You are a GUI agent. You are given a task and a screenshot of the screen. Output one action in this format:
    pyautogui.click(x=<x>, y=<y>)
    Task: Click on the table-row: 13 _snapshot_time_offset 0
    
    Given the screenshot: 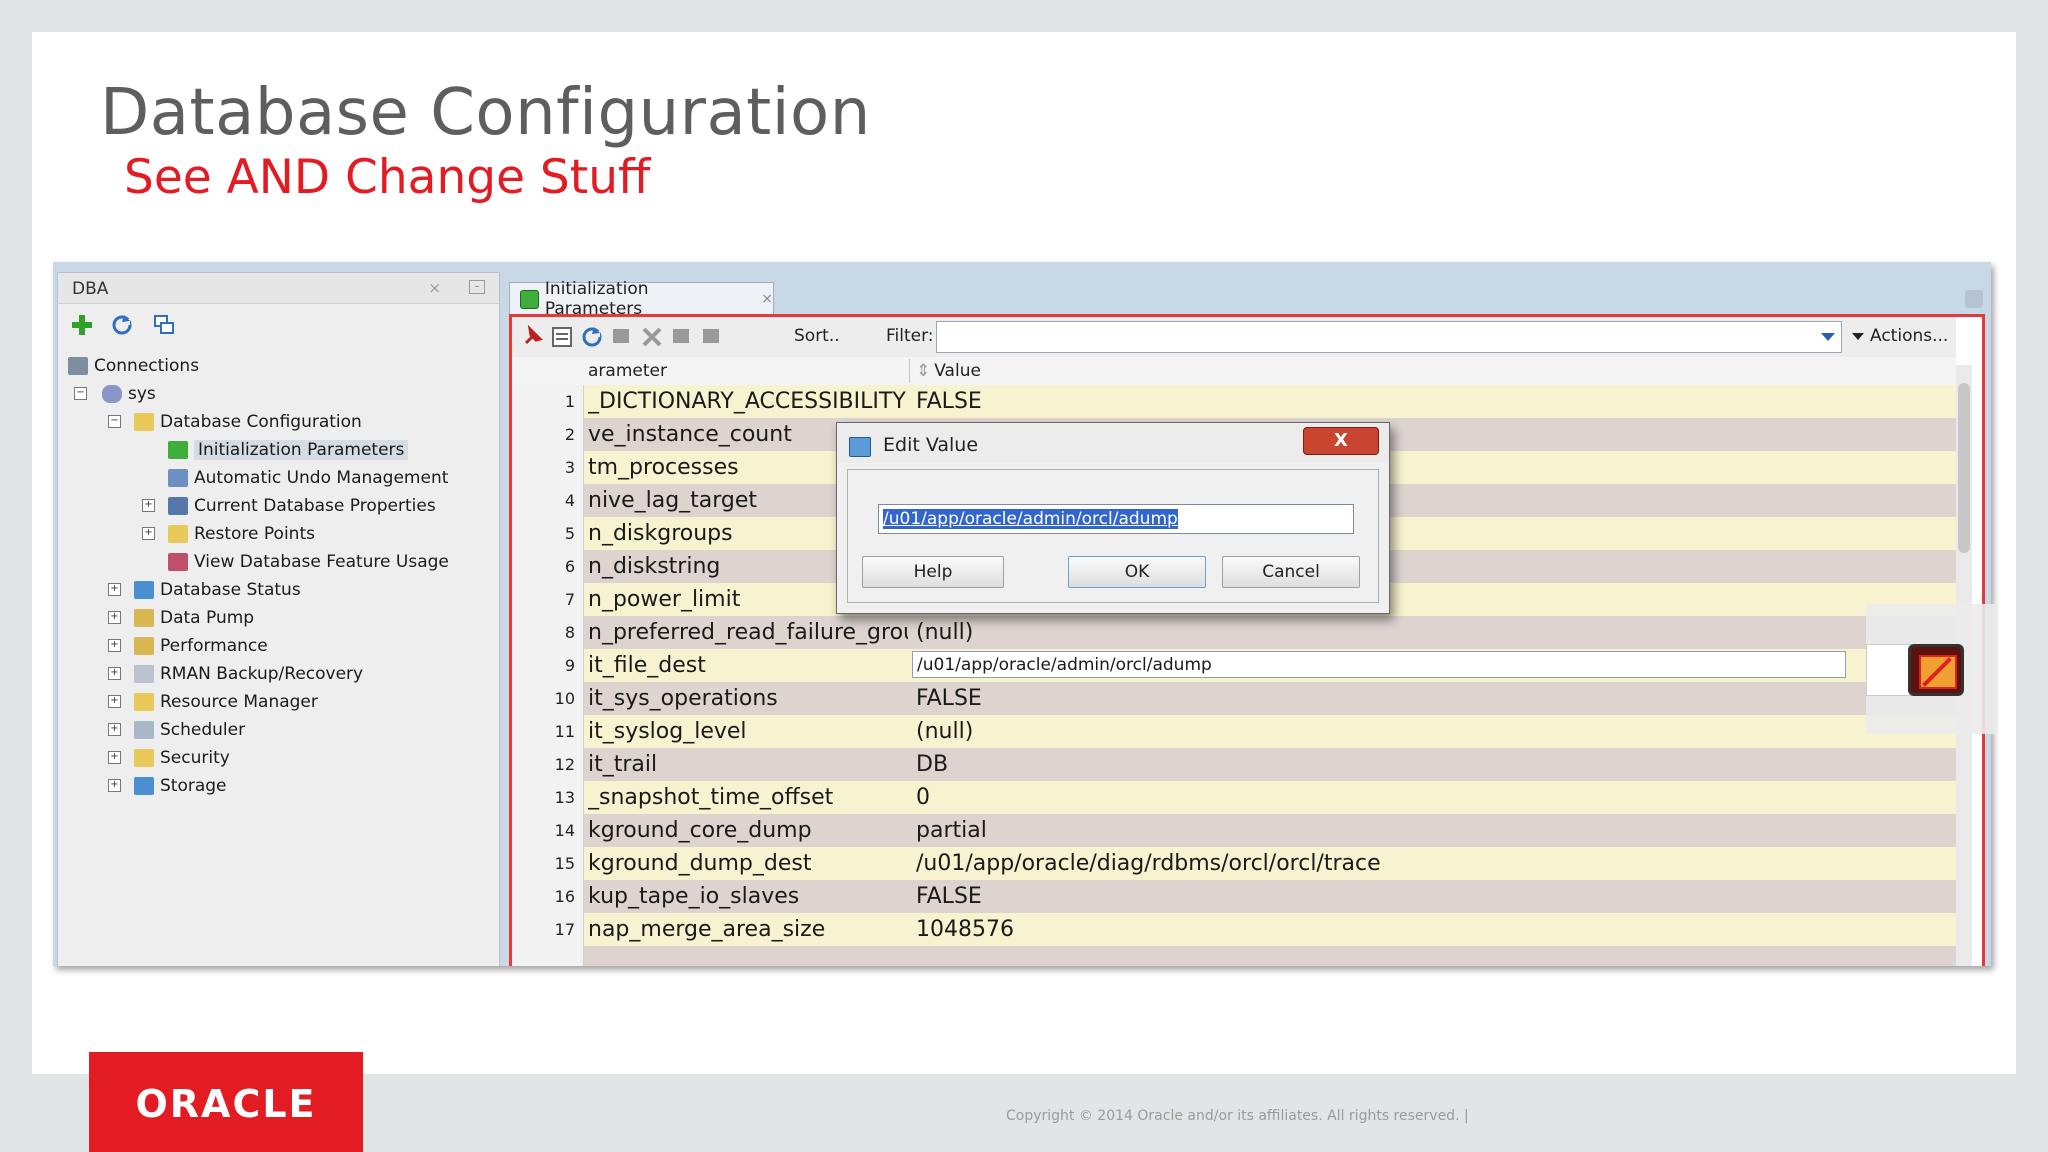 What is the action you would take?
    pyautogui.click(x=1234, y=797)
    